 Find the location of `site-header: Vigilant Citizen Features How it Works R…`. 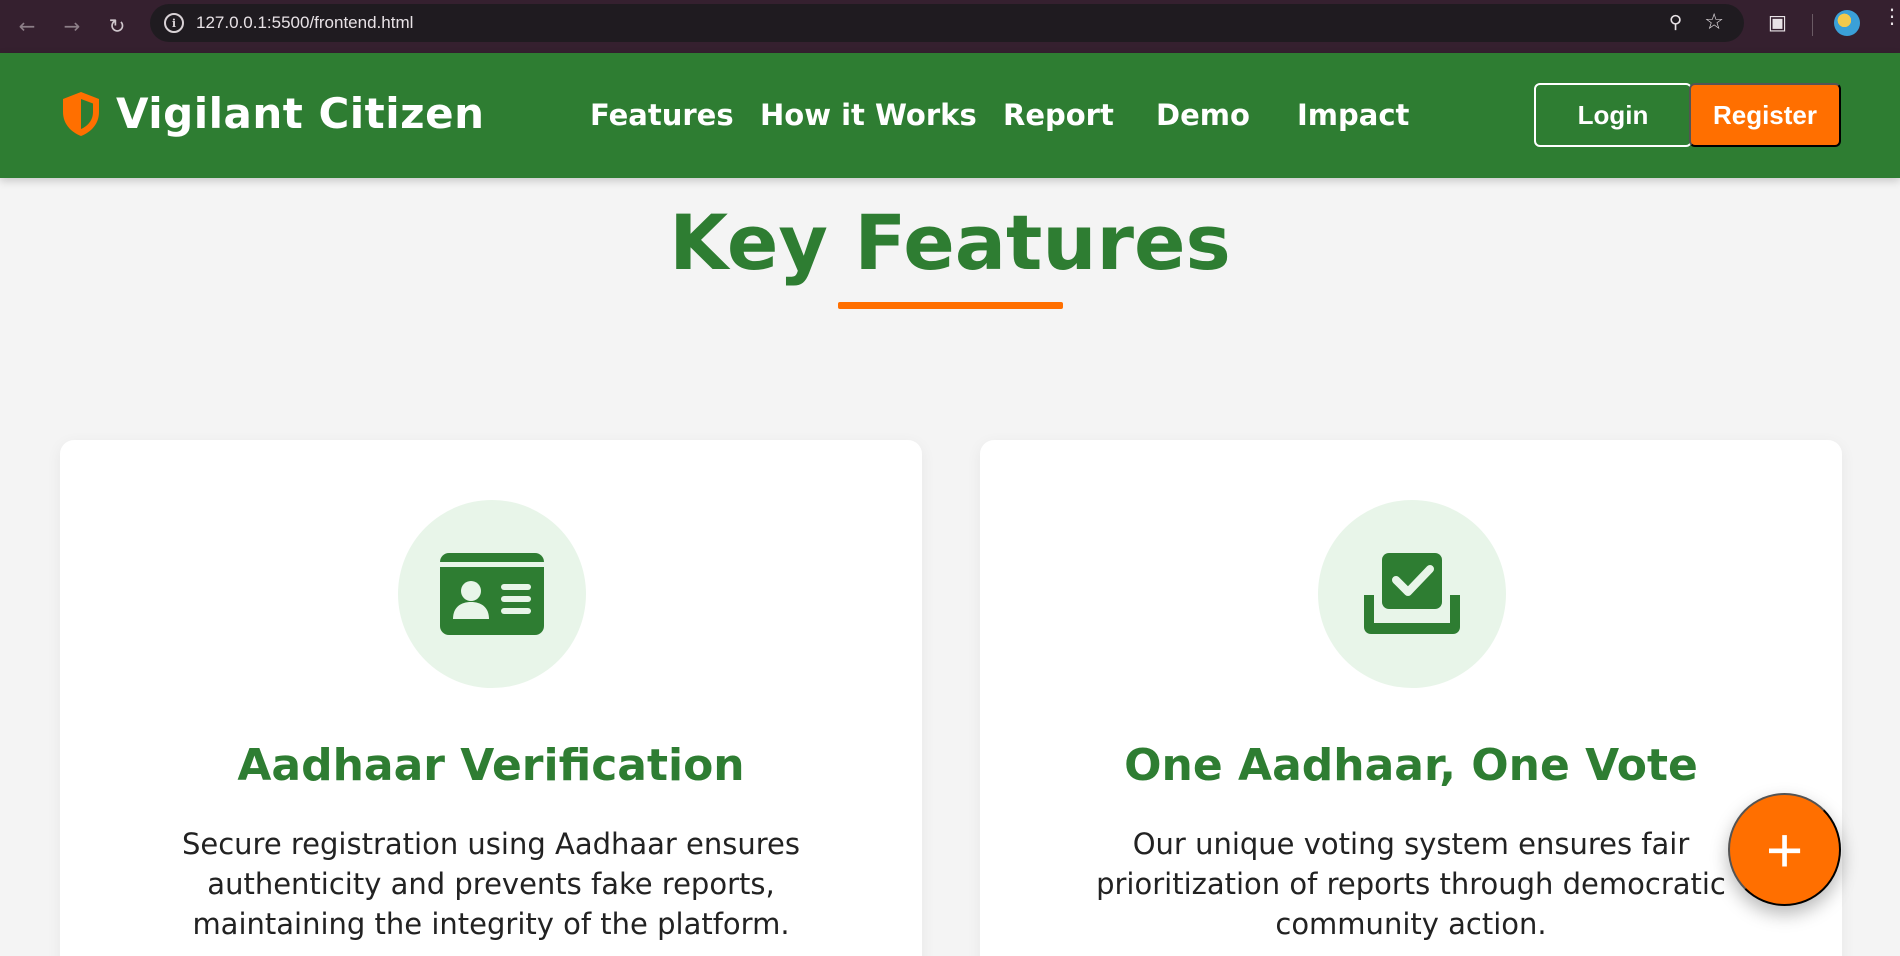

site-header: Vigilant Citizen Features How it Works R… is located at coordinates (950, 115).